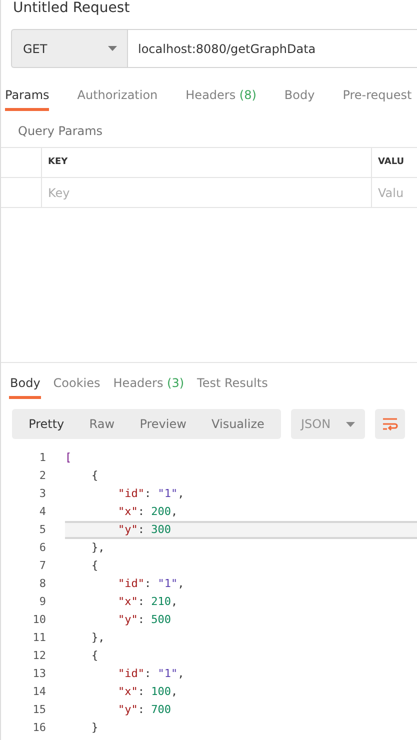 The image size is (417, 740). Describe the element at coordinates (144, 620) in the screenshot. I see `code-line: "y": 500` at that location.